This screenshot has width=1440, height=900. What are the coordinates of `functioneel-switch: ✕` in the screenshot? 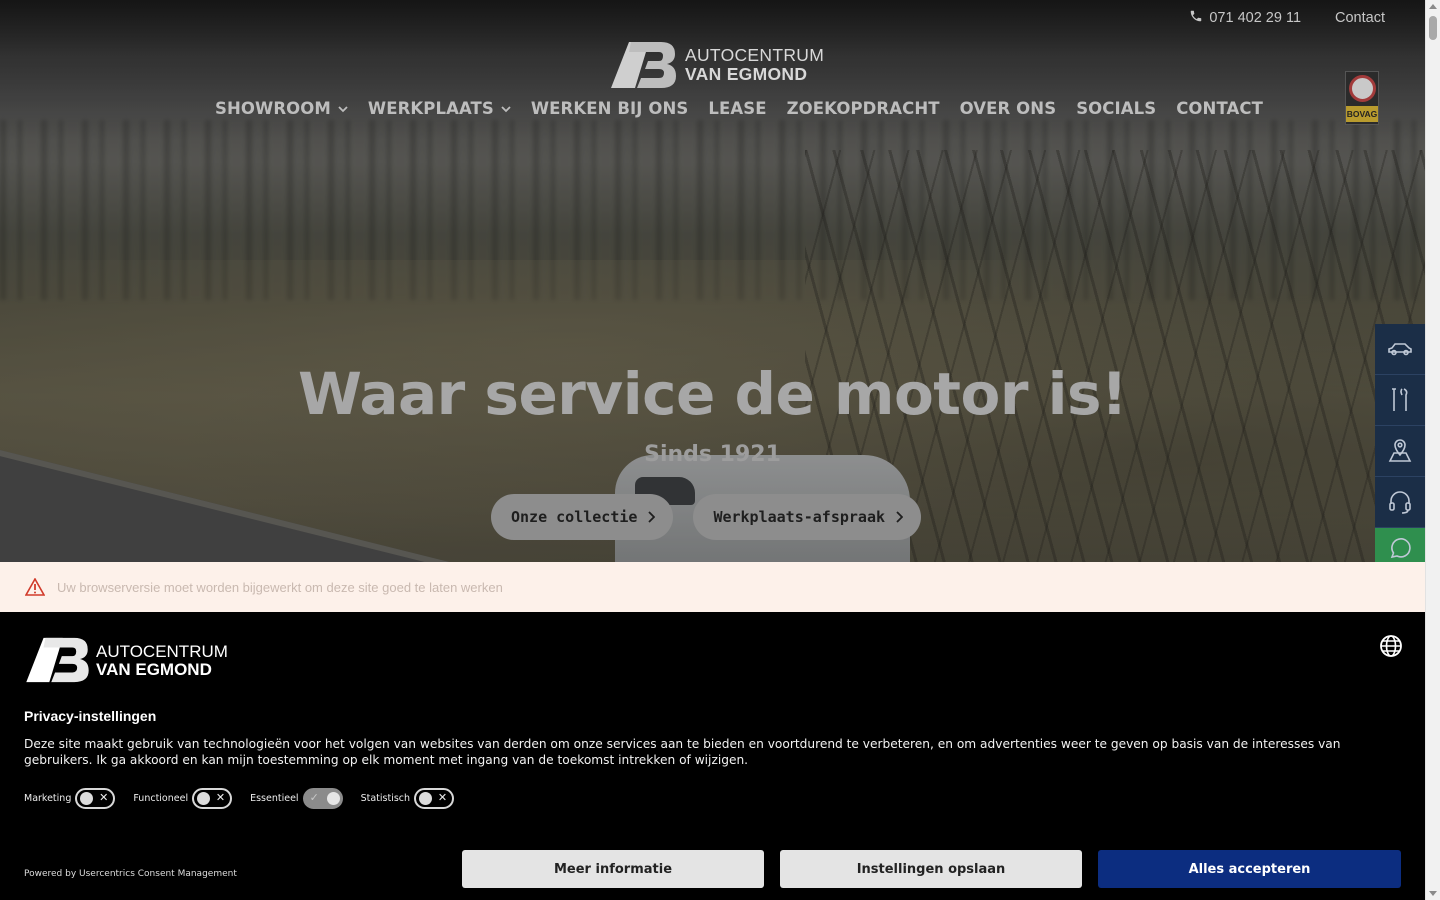 It's located at (212, 798).